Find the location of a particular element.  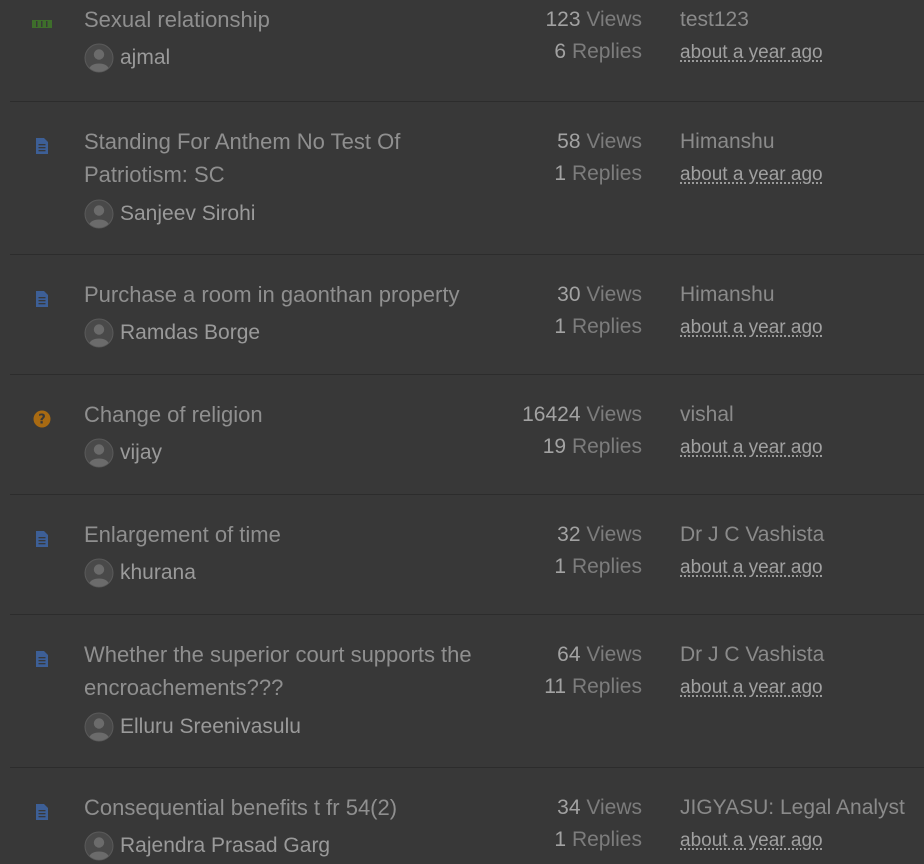

question-icon: ? is located at coordinates (42, 419).